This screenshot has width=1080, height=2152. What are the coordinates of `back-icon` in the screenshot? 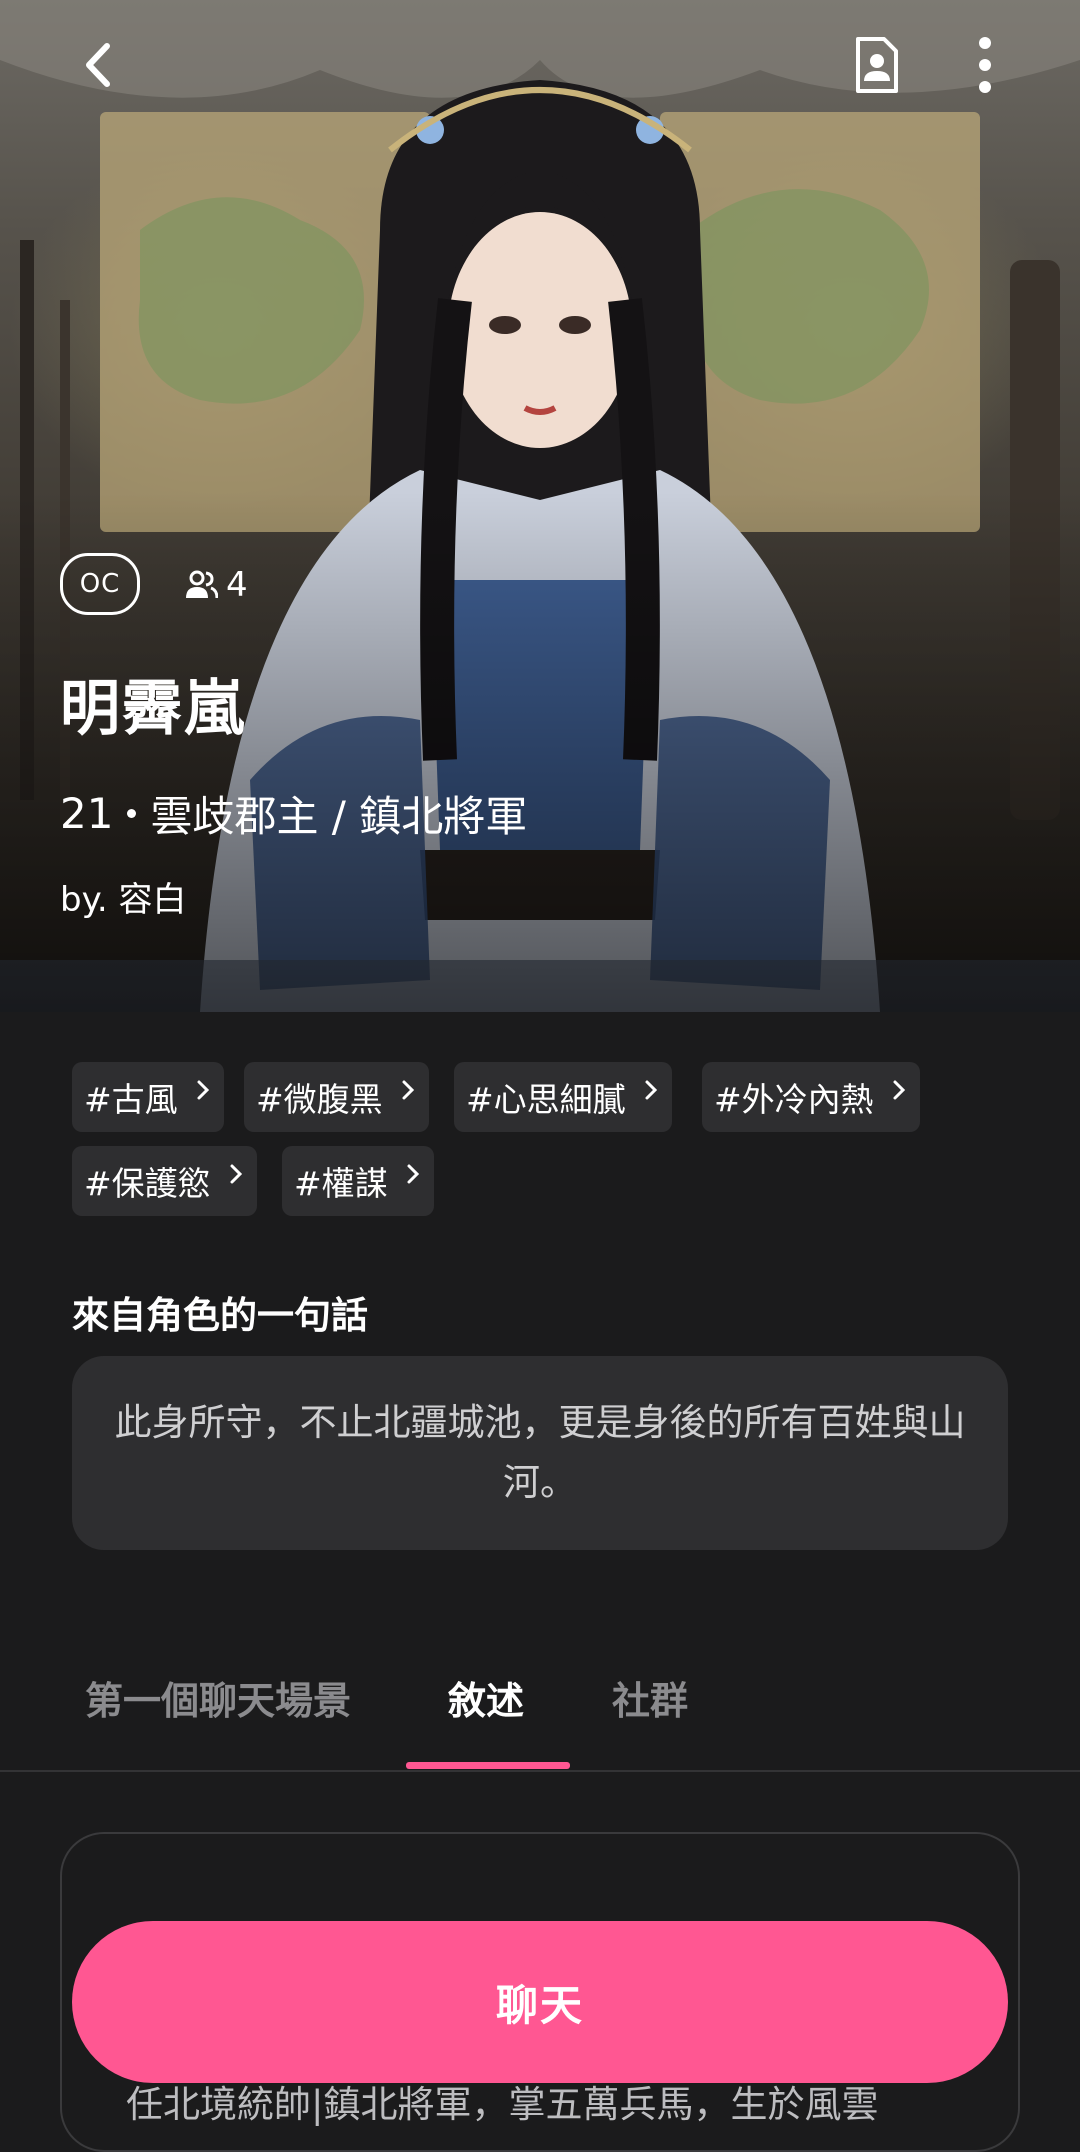 It's located at (98, 65).